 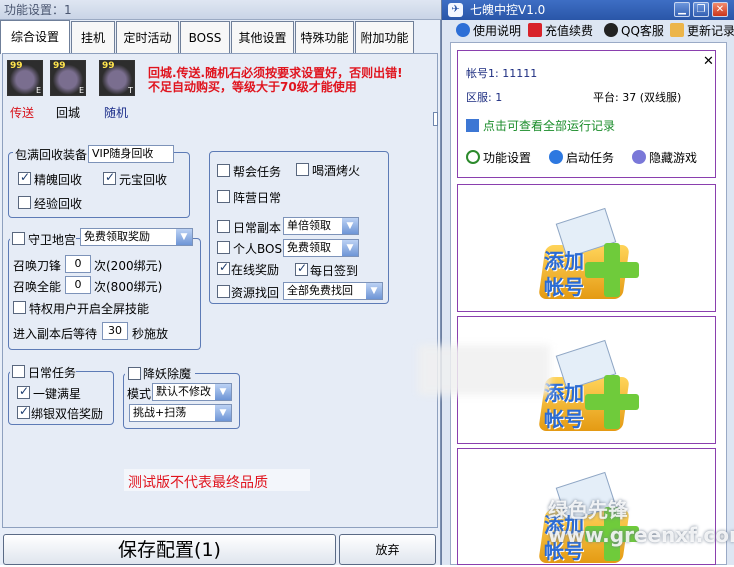 What do you see at coordinates (223, 196) in the screenshot?
I see `camp-daily-checkbox` at bounding box center [223, 196].